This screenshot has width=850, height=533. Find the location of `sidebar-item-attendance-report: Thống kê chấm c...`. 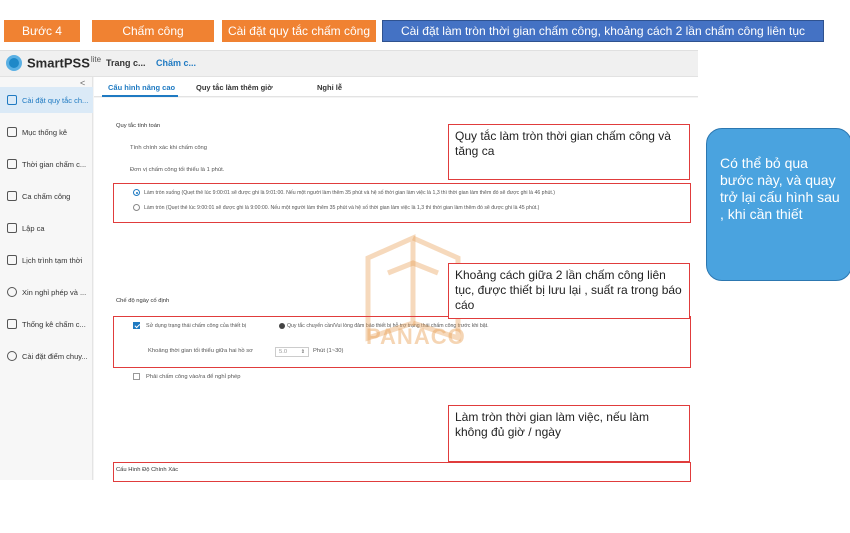

sidebar-item-attendance-report: Thống kê chấm c... is located at coordinates (46, 324).